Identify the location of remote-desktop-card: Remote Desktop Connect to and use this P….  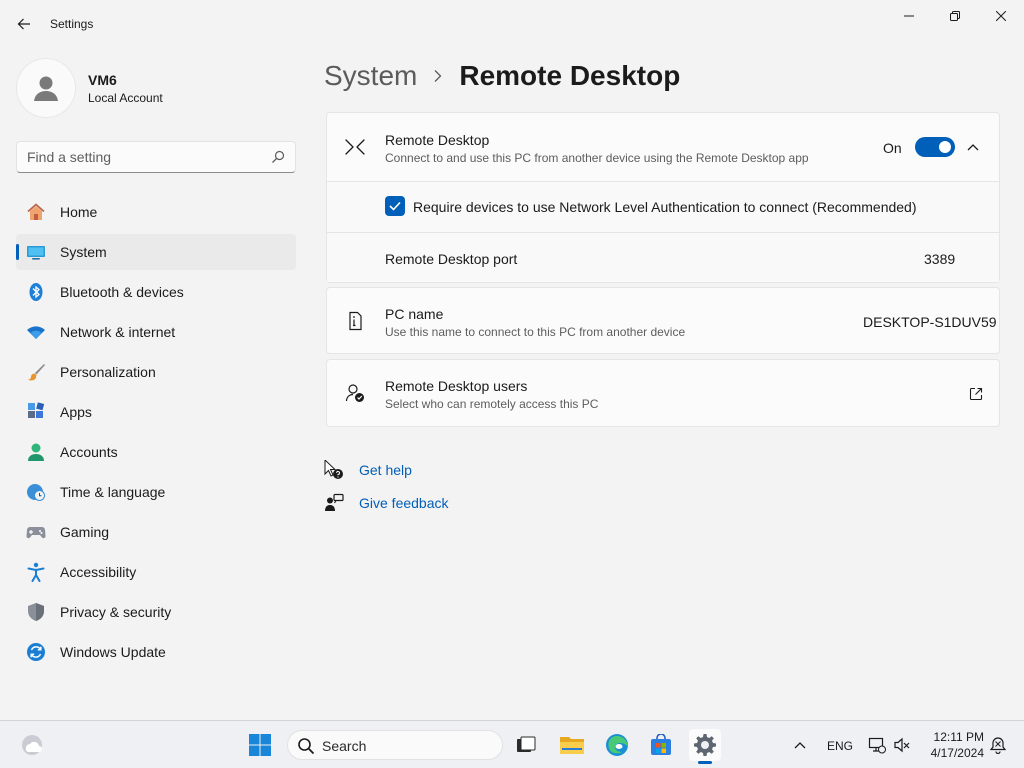
(663, 197).